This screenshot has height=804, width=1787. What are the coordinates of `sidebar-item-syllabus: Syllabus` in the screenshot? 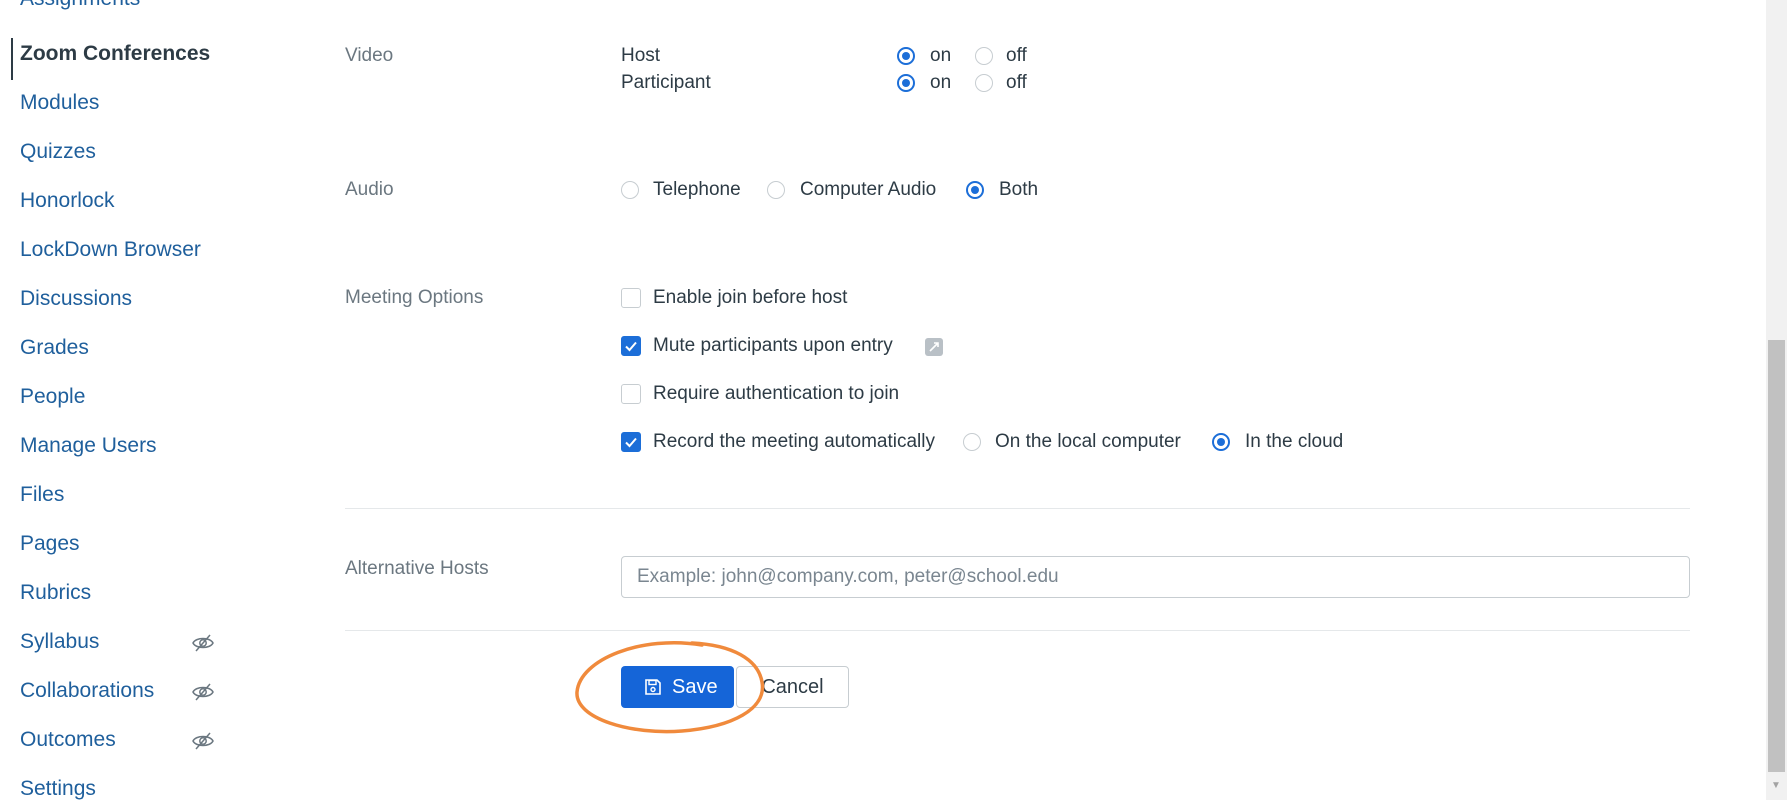 It's located at (59, 642).